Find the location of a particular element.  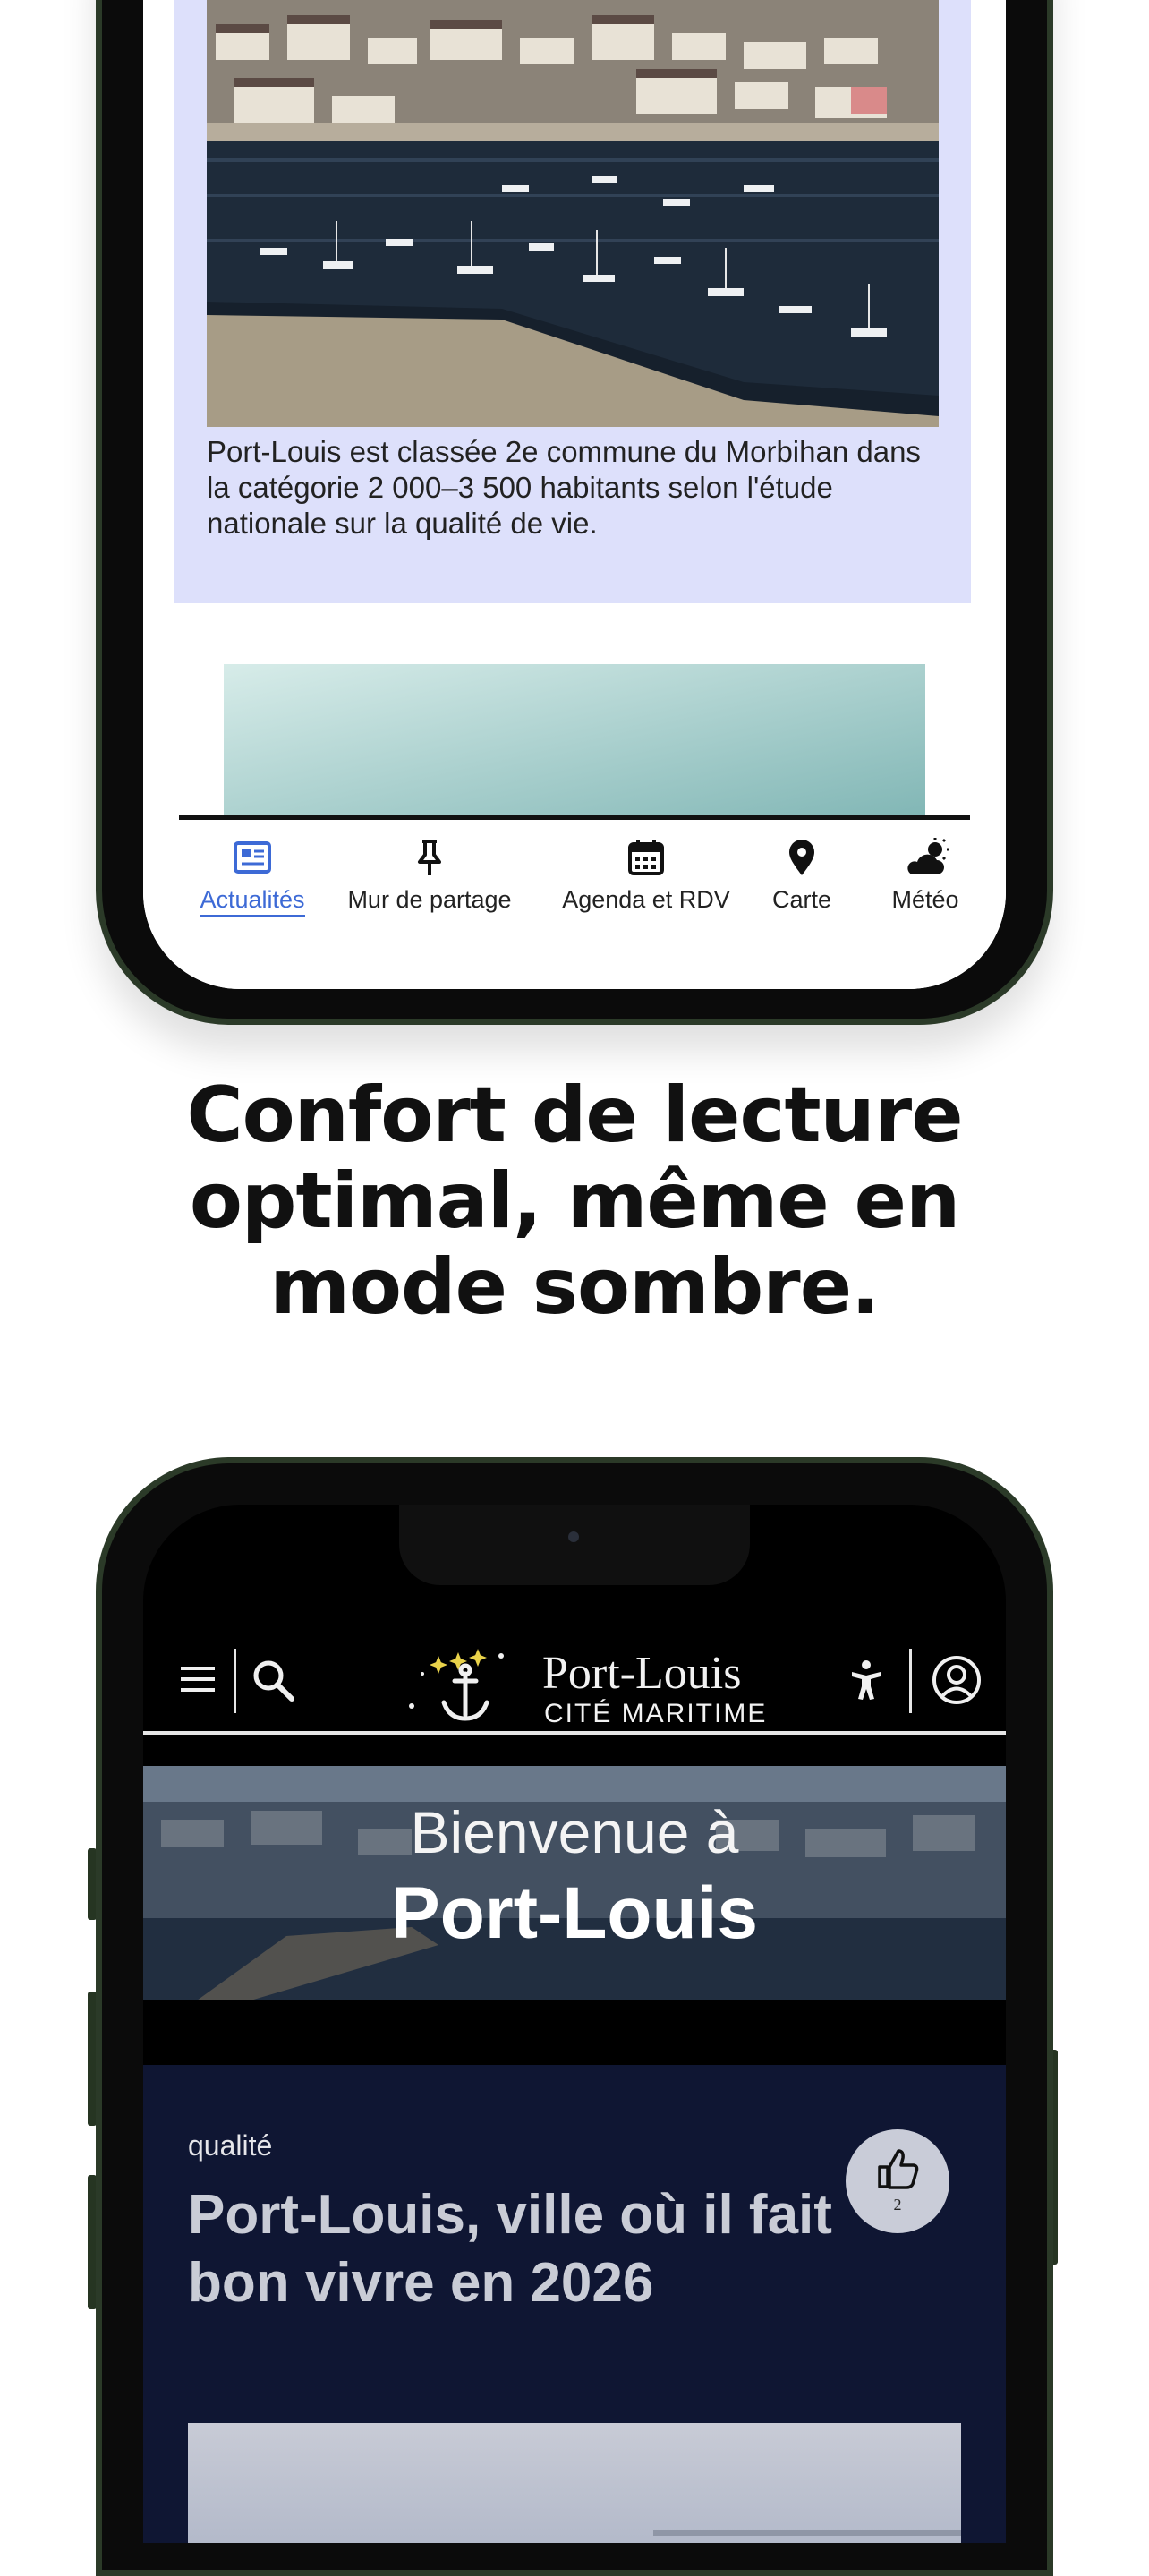

like-button: 2 is located at coordinates (897, 2181).